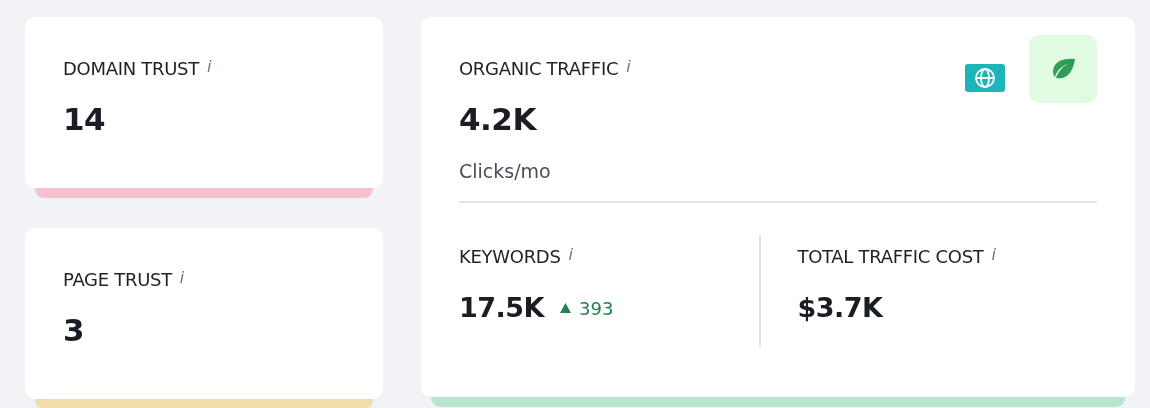 Image resolution: width=1150 pixels, height=408 pixels. What do you see at coordinates (840, 308) in the screenshot?
I see `metric-value: $3.7K` at bounding box center [840, 308].